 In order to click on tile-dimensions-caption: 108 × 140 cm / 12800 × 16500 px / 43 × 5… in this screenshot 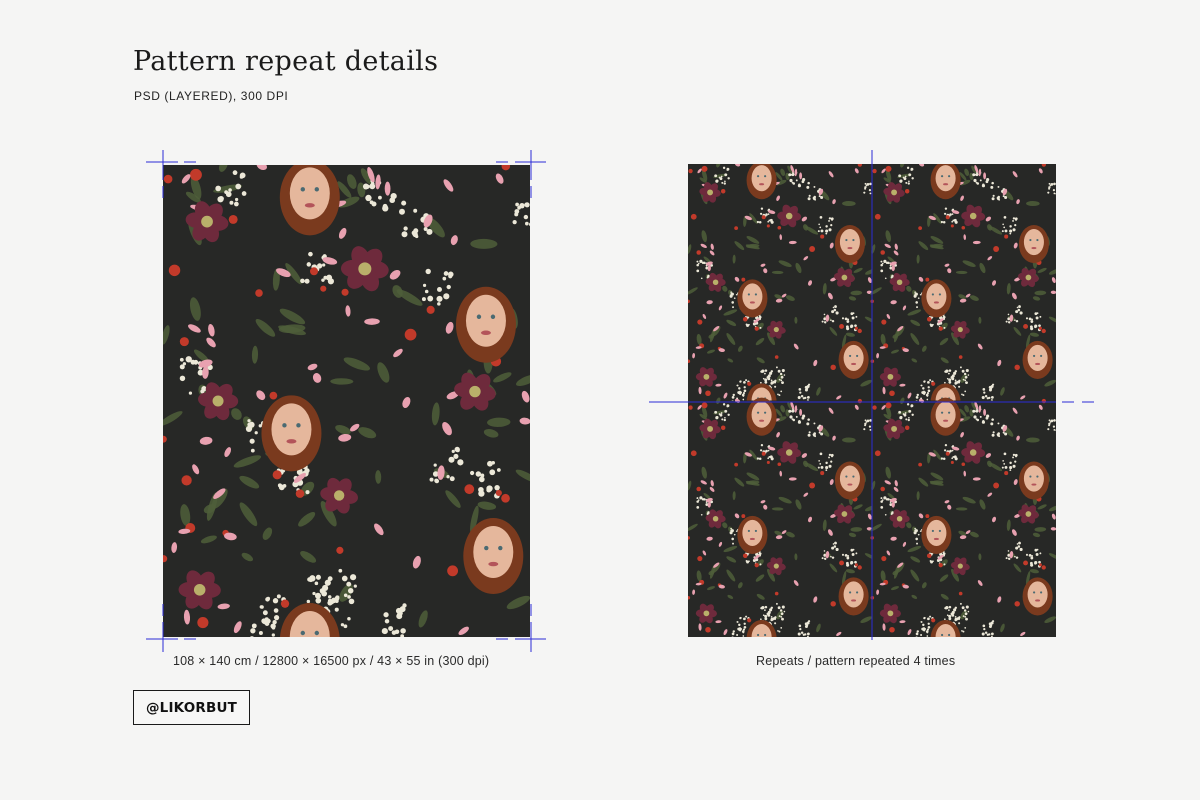, I will do `click(331, 661)`.